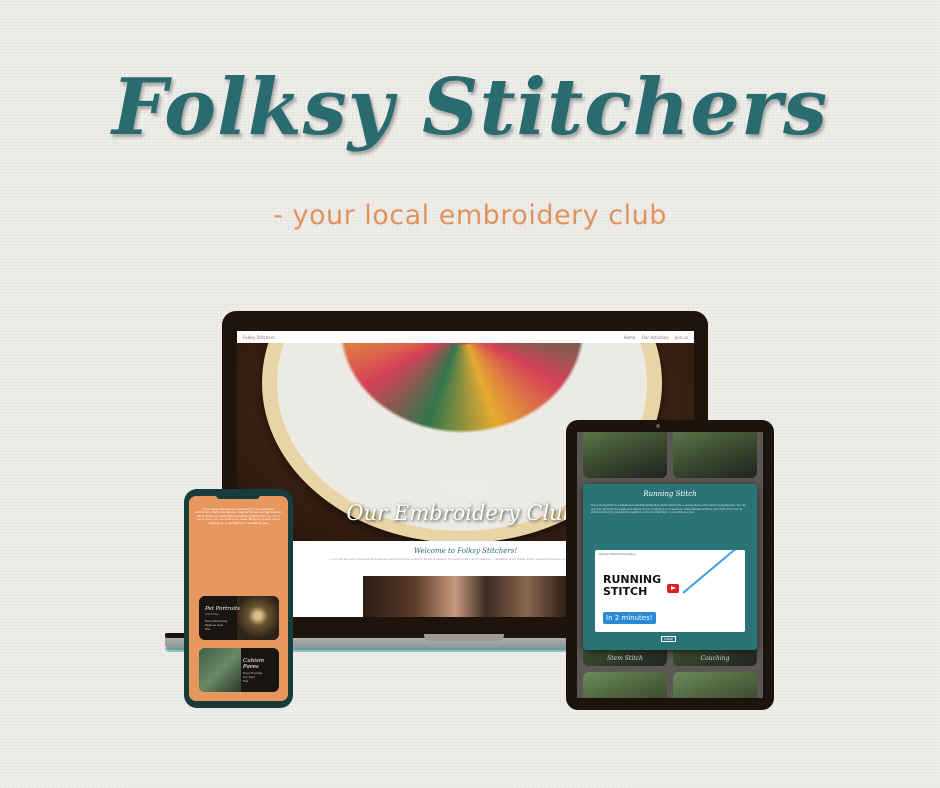 The width and height of the screenshot is (940, 788). What do you see at coordinates (254, 664) in the screenshot?
I see `activity-title: Cubism Faces` at bounding box center [254, 664].